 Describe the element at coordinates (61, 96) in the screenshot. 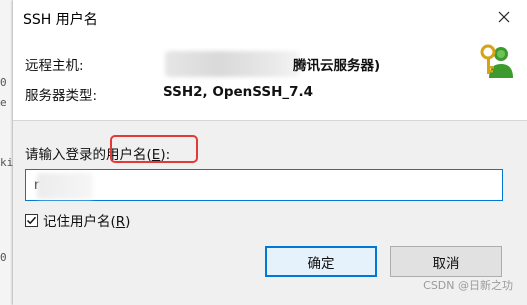

I see `server-type-label: 服务器类型:` at that location.